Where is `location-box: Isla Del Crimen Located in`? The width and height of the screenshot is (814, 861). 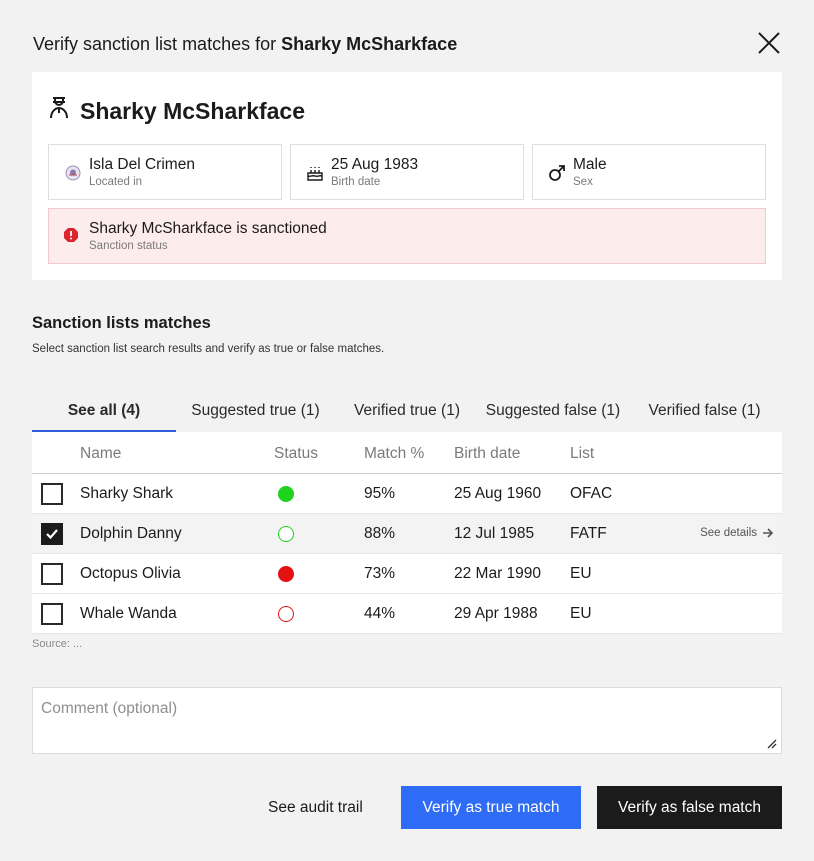 location-box: Isla Del Crimen Located in is located at coordinates (165, 172).